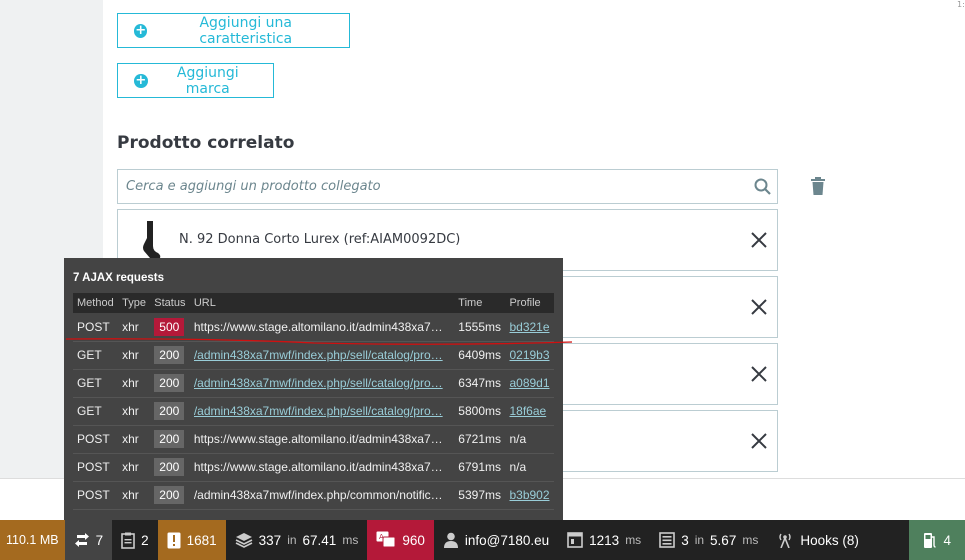 This screenshot has height=560, width=965. I want to click on related-product-name: N. 92 Donna Corto Lurex (ref:AIAM0092DC), so click(320, 239).